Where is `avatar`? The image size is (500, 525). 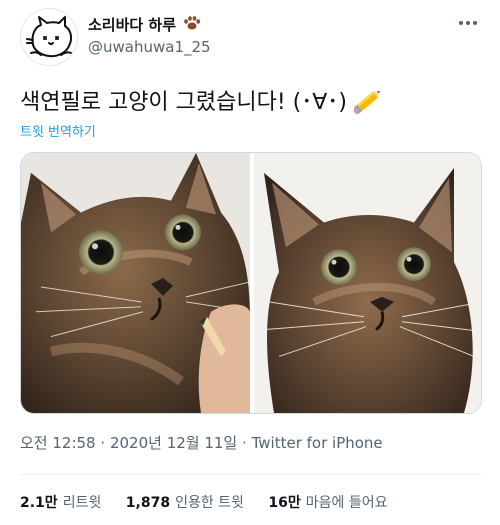
avatar is located at coordinates (49, 37).